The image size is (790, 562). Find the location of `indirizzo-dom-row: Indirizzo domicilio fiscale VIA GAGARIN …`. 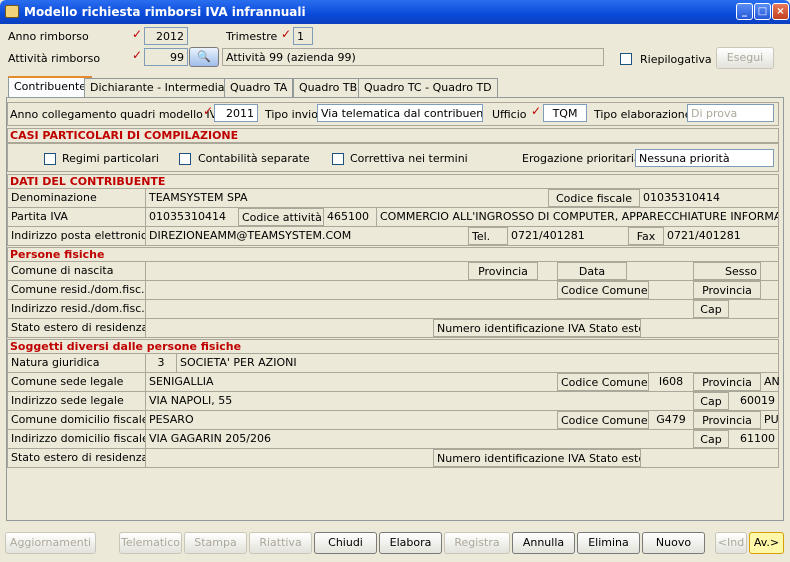

indirizzo-dom-row: Indirizzo domicilio fiscale VIA GAGARIN … is located at coordinates (393, 439).